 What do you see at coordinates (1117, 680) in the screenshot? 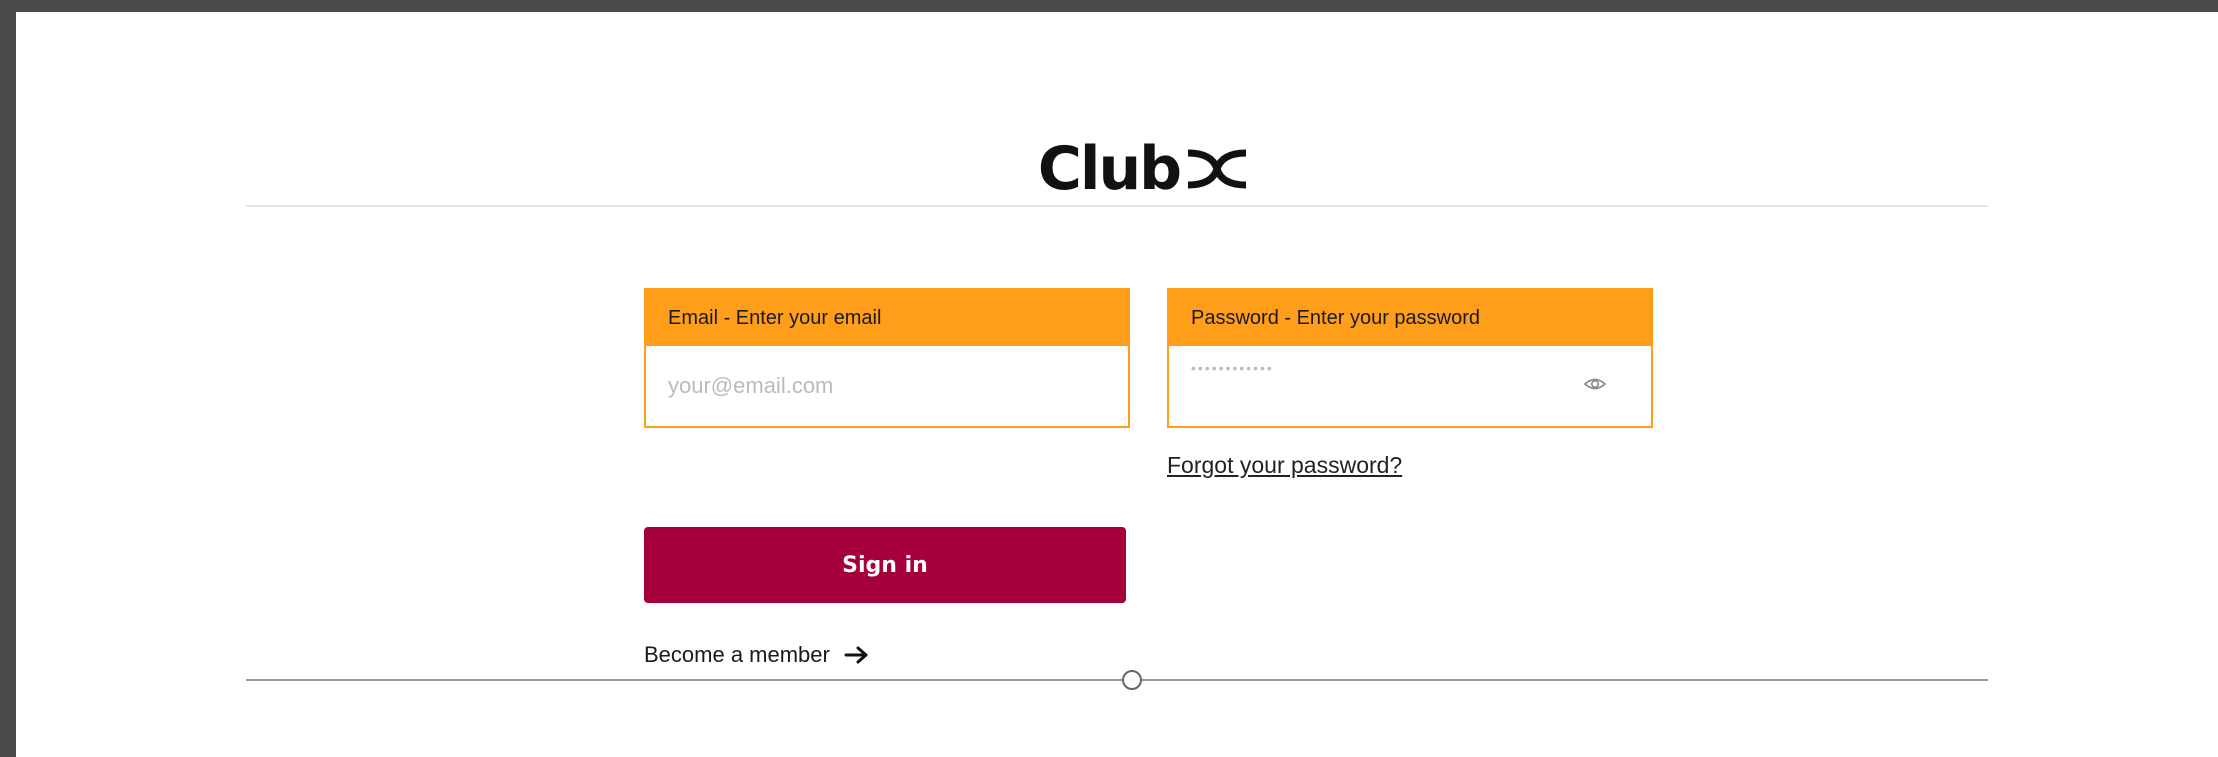
I see `bottom-divider` at bounding box center [1117, 680].